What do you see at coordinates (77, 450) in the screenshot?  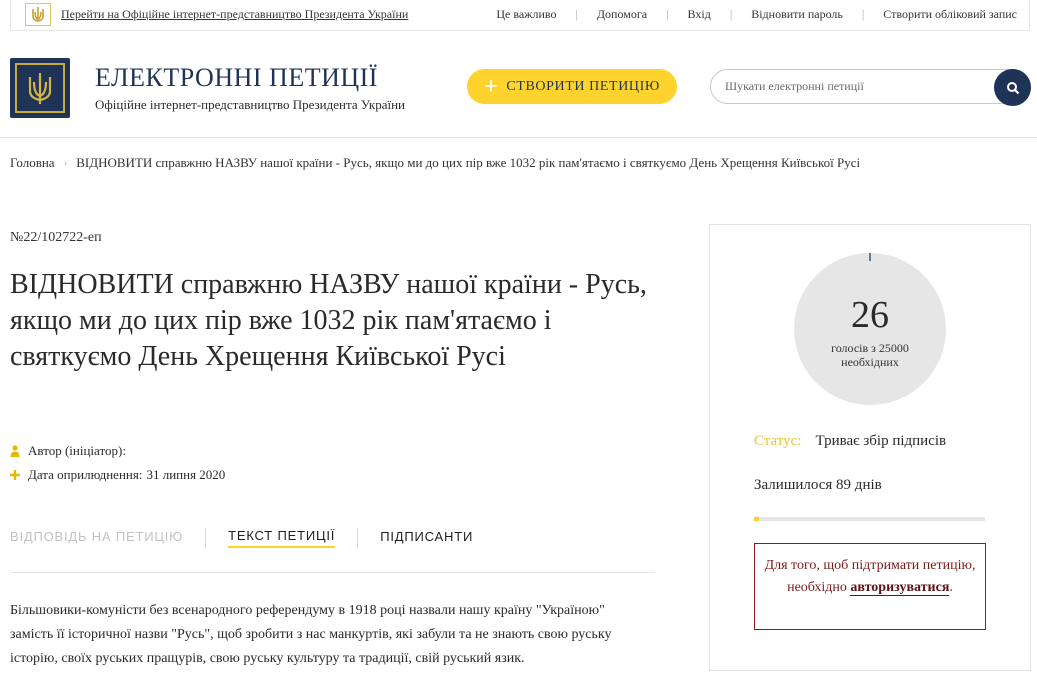 I see `author-label: Автор (ініціатор):` at bounding box center [77, 450].